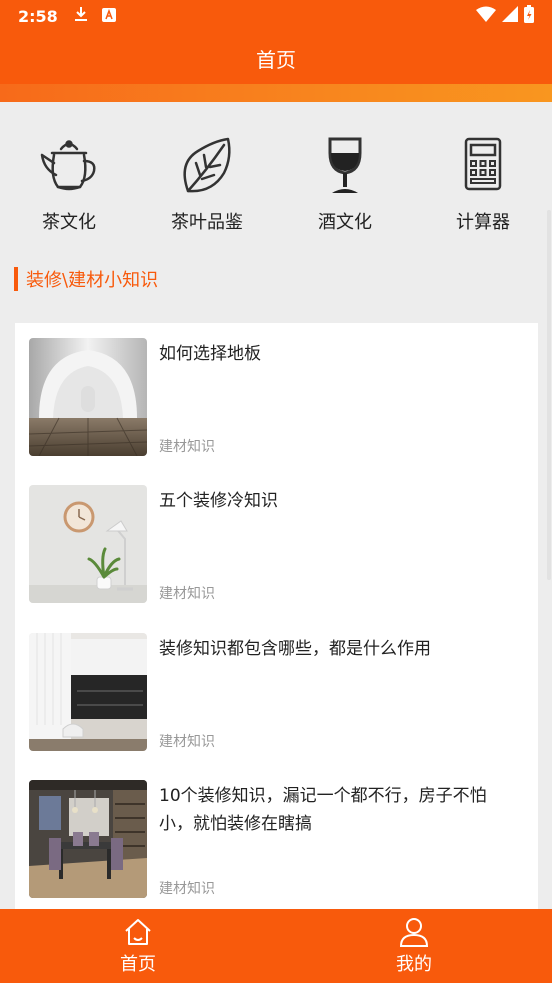 The height and width of the screenshot is (983, 552). Describe the element at coordinates (323, 810) in the screenshot. I see `article-title: 10个装修知识，漏记一个都不行，房子不怕小，就怕装修在瞎搞` at that location.